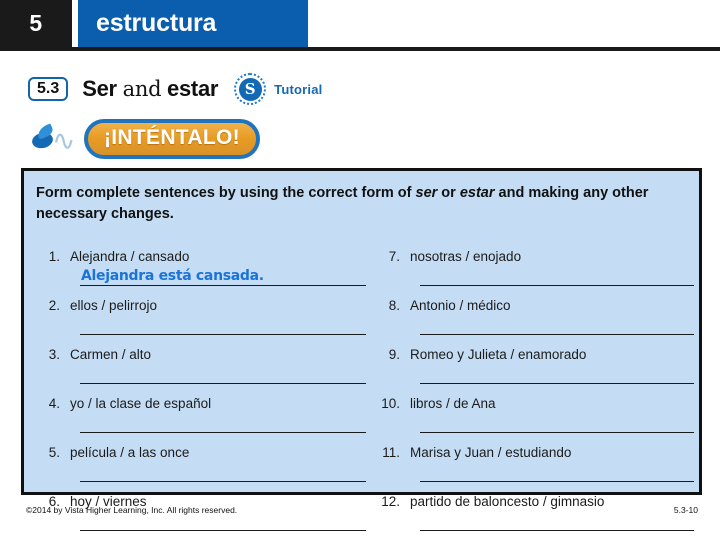 The height and width of the screenshot is (541, 720). What do you see at coordinates (201, 354) in the screenshot?
I see `exercise-item-row: 3. Carmen / alto` at bounding box center [201, 354].